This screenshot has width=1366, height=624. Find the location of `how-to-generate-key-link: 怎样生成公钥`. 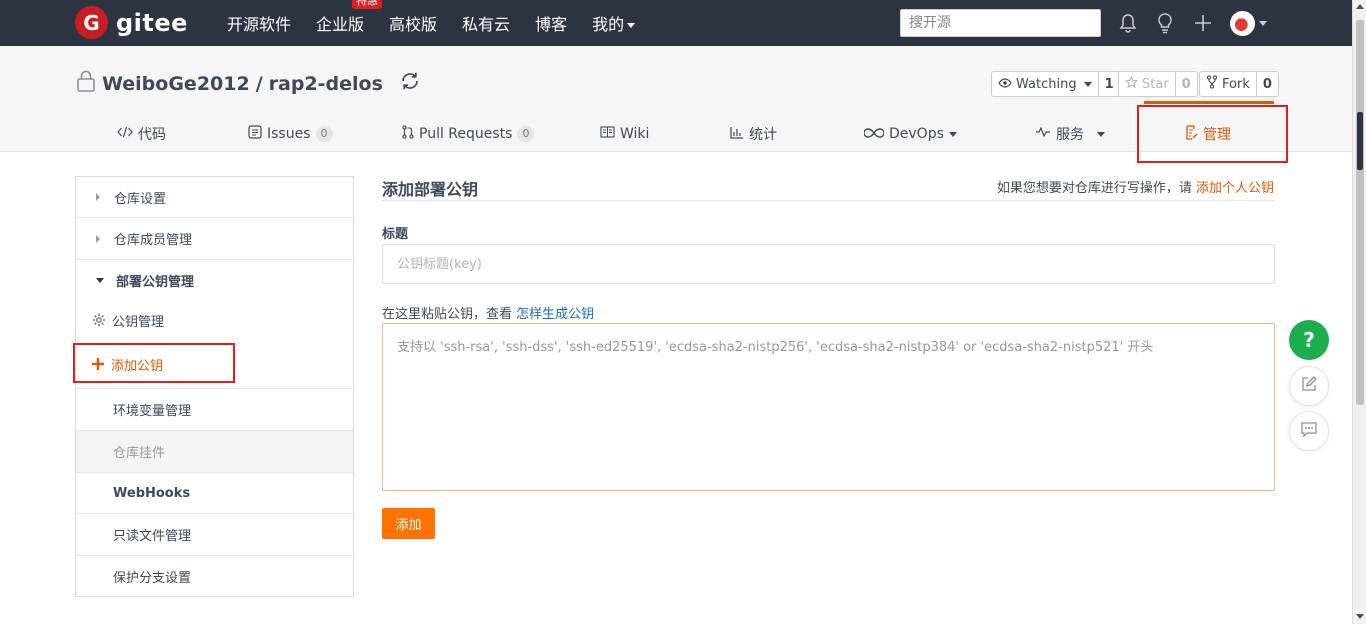

how-to-generate-key-link: 怎样生成公钥 is located at coordinates (555, 314).